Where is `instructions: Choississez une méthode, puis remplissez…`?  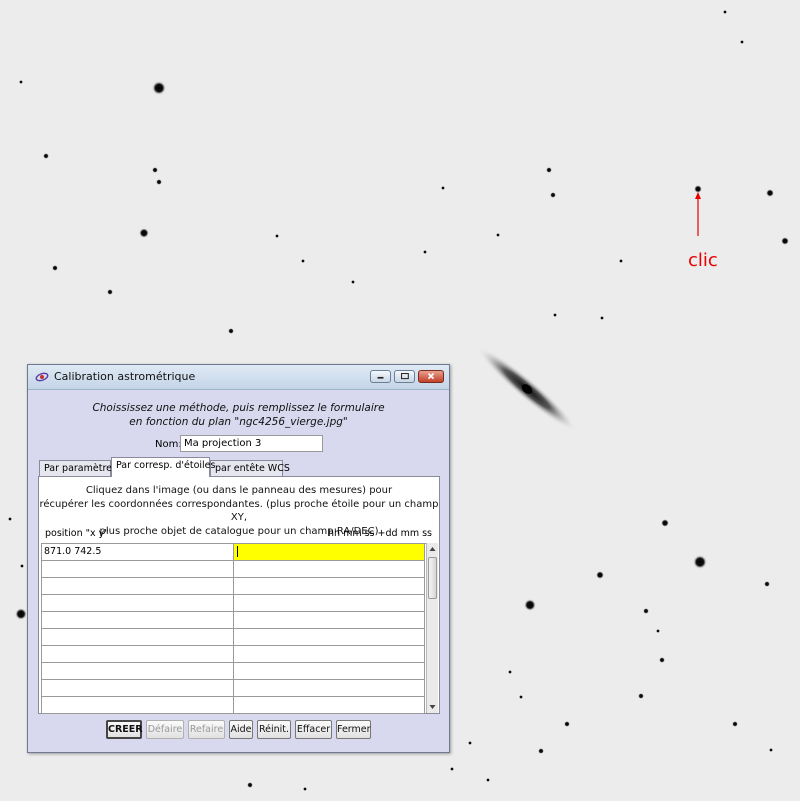 instructions: Choississez une méthode, puis remplissez… is located at coordinates (238, 415).